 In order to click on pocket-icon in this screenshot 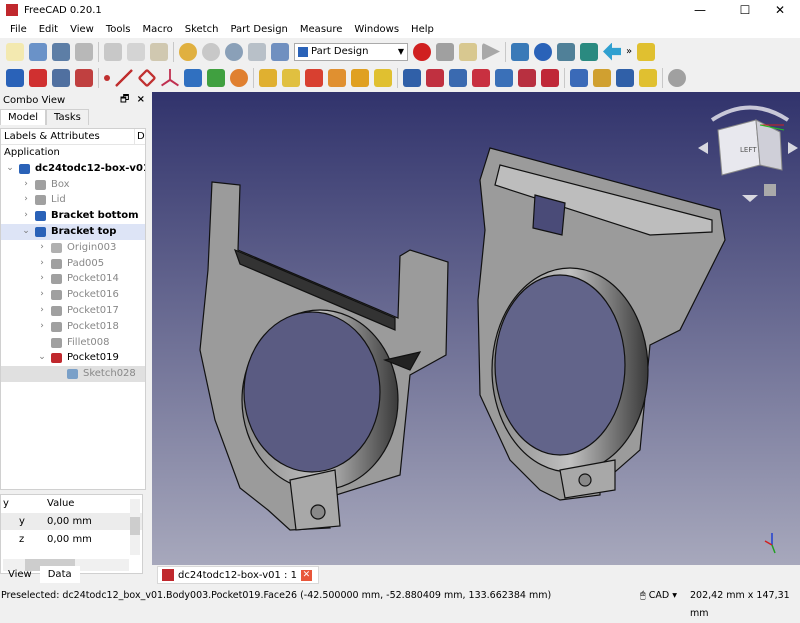, I will do `click(412, 77)`.